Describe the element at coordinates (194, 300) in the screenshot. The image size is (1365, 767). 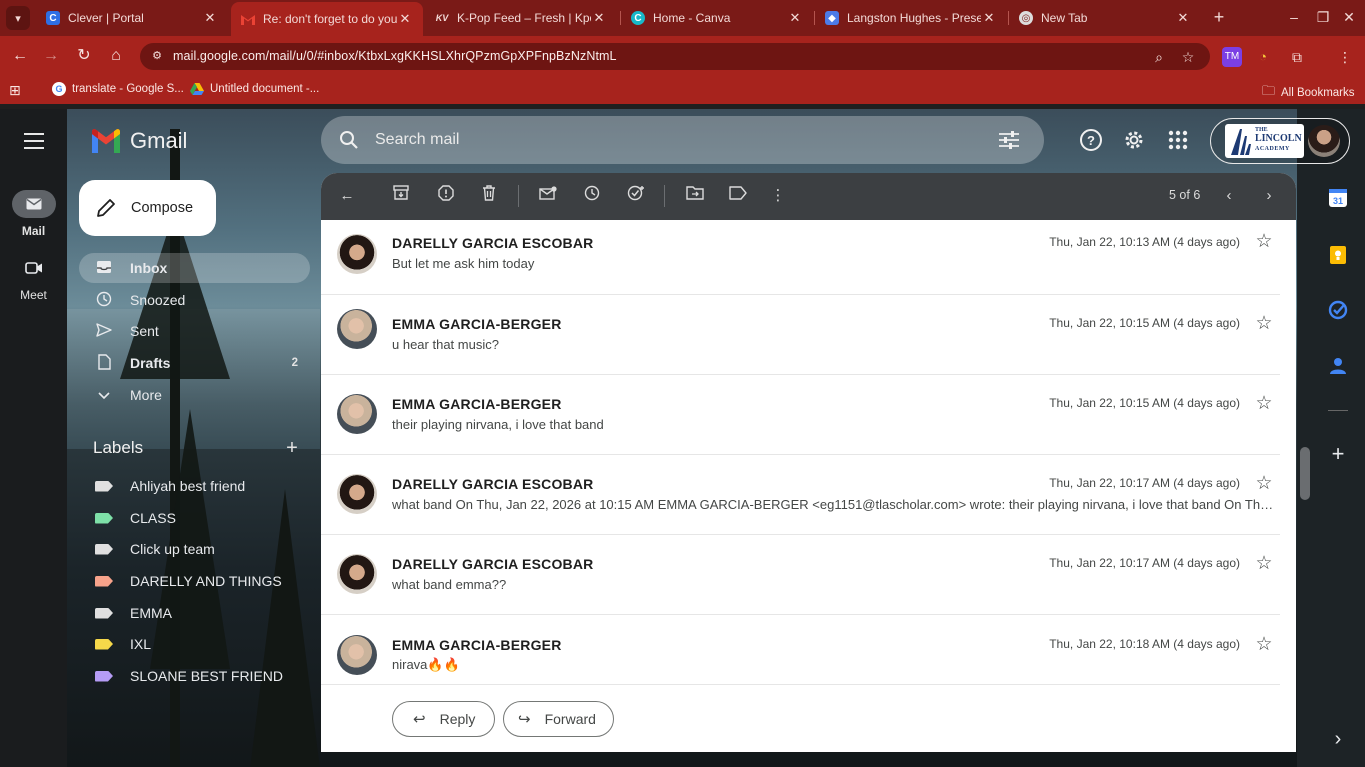
I see `nav-snoozed: Snoozed` at that location.